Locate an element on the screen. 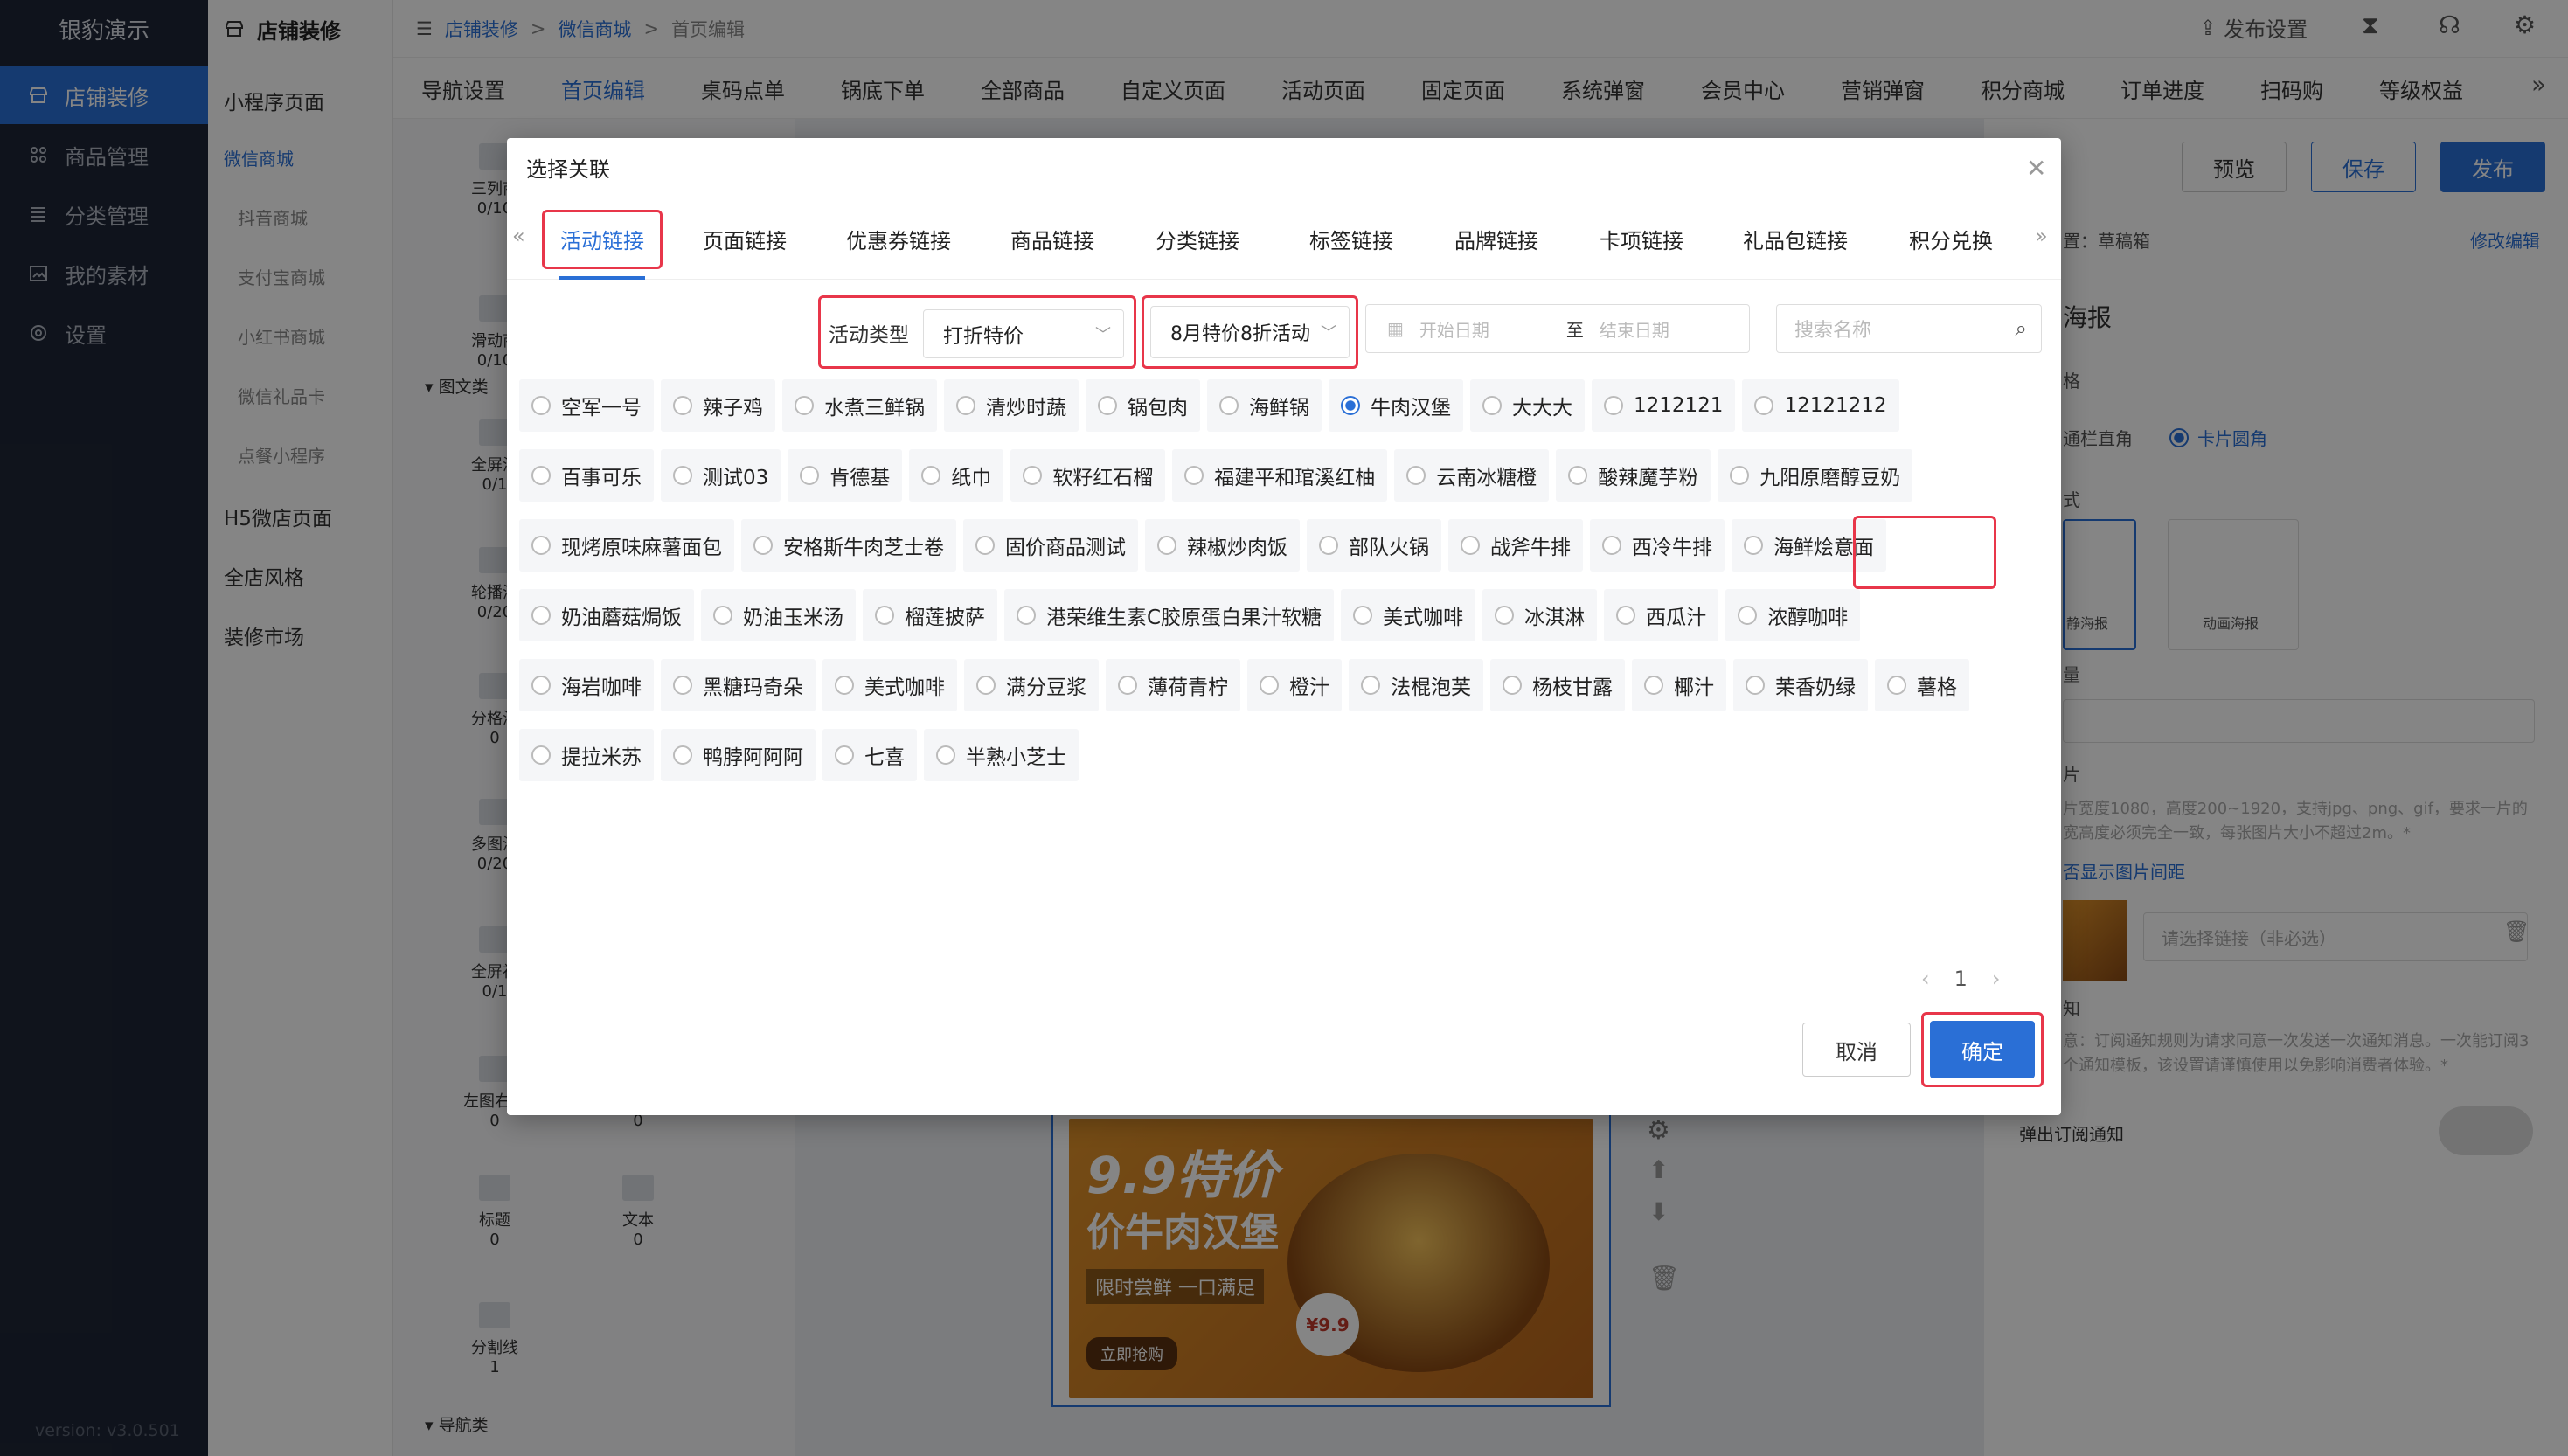 Image resolution: width=2568 pixels, height=1456 pixels. activity-option-label: 辣子鸡 is located at coordinates (733, 408).